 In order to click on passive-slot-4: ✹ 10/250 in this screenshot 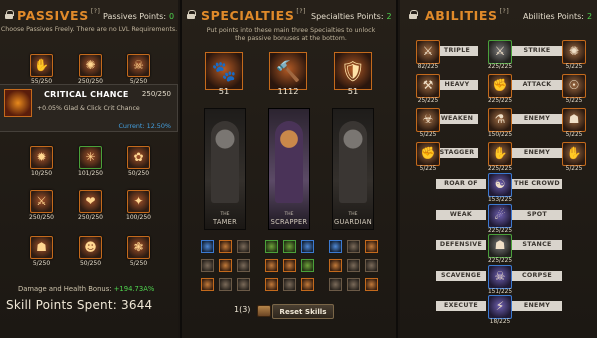, I will do `click(41, 161)`.